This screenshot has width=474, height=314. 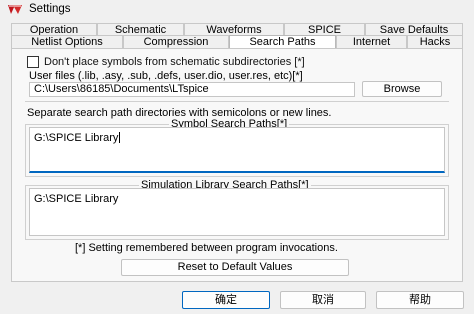 I want to click on ok-button: 确定, so click(x=226, y=300).